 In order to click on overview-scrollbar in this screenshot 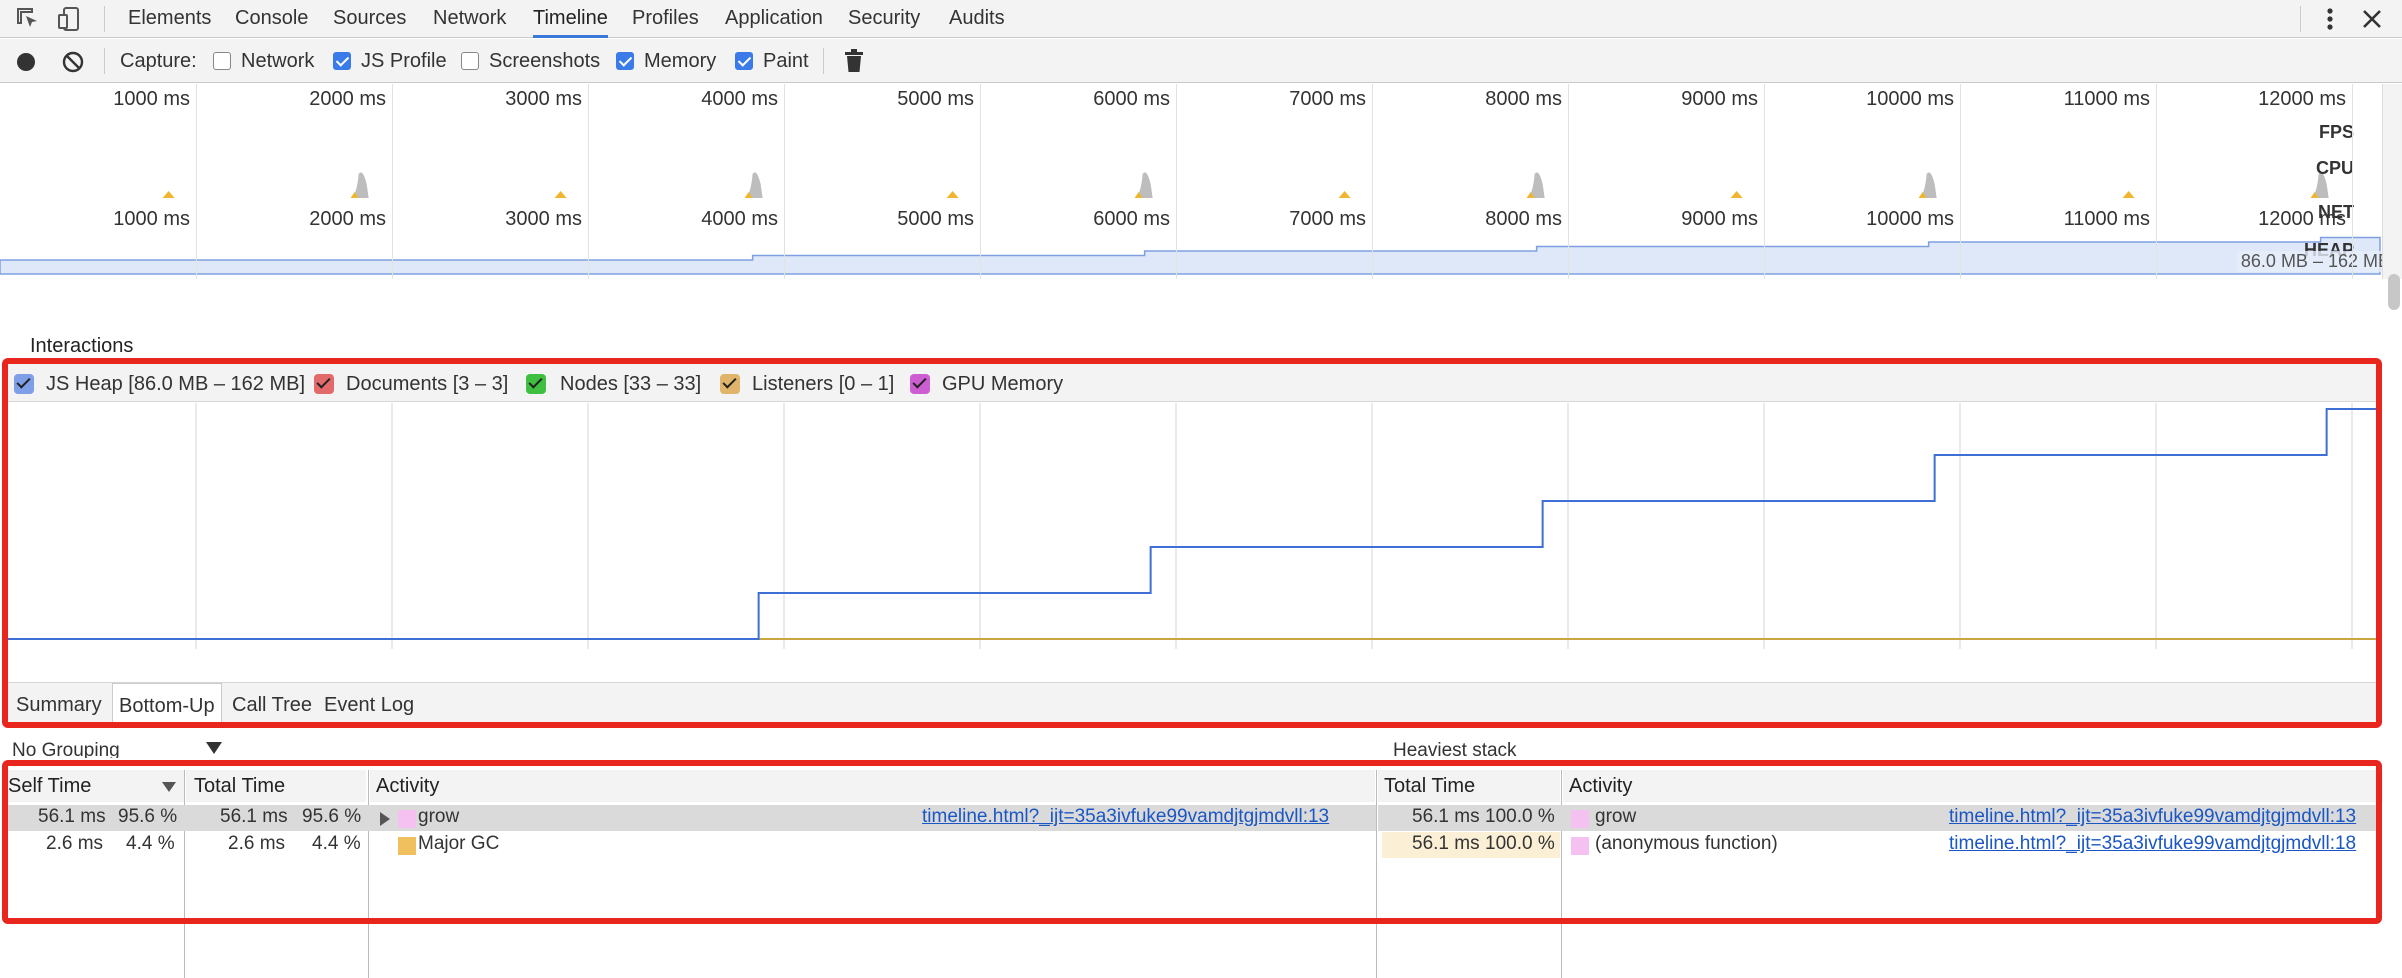, I will do `click(2392, 181)`.